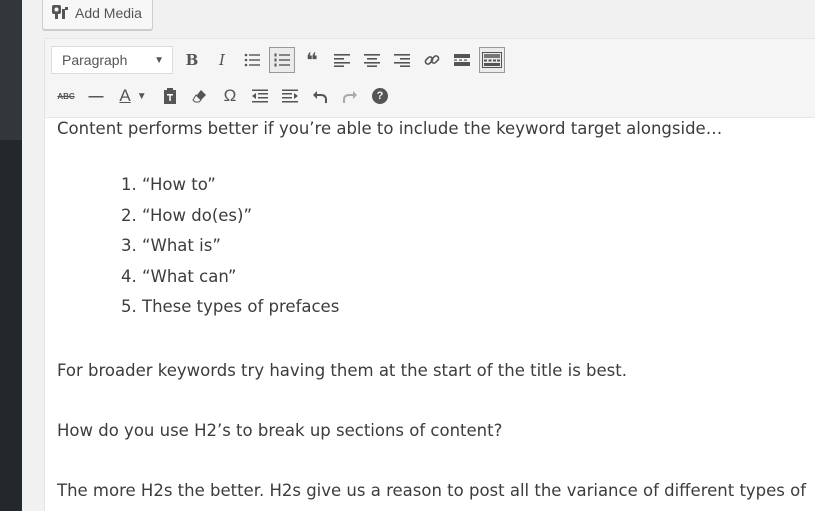 The image size is (815, 511). I want to click on help-button: ?, so click(380, 96).